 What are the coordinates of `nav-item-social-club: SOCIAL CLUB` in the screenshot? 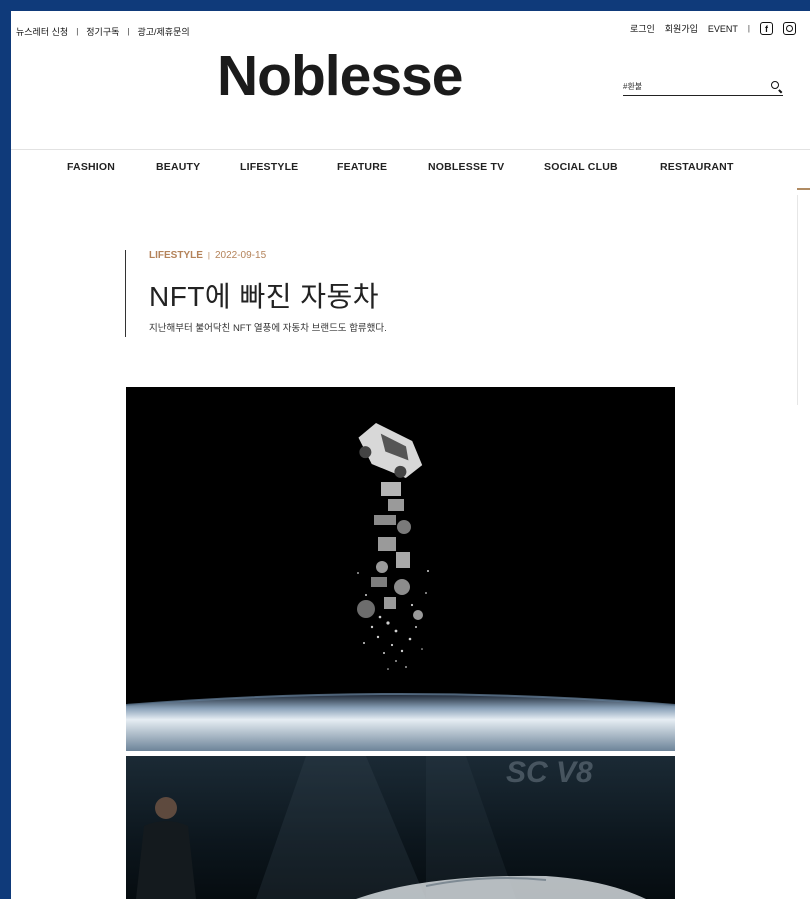 It's located at (581, 167).